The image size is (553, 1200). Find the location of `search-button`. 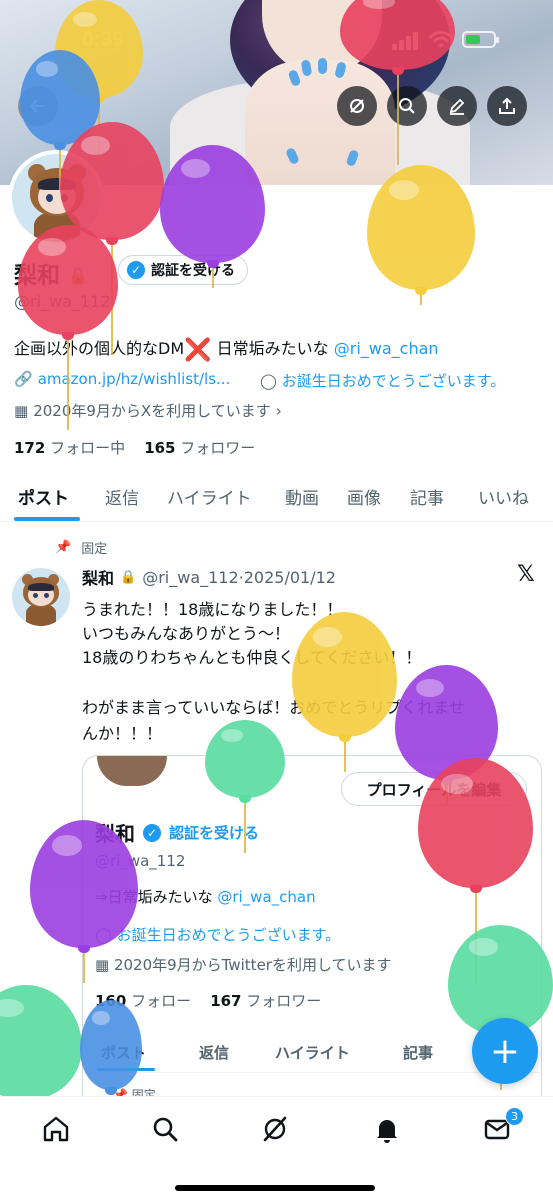

search-button is located at coordinates (407, 106).